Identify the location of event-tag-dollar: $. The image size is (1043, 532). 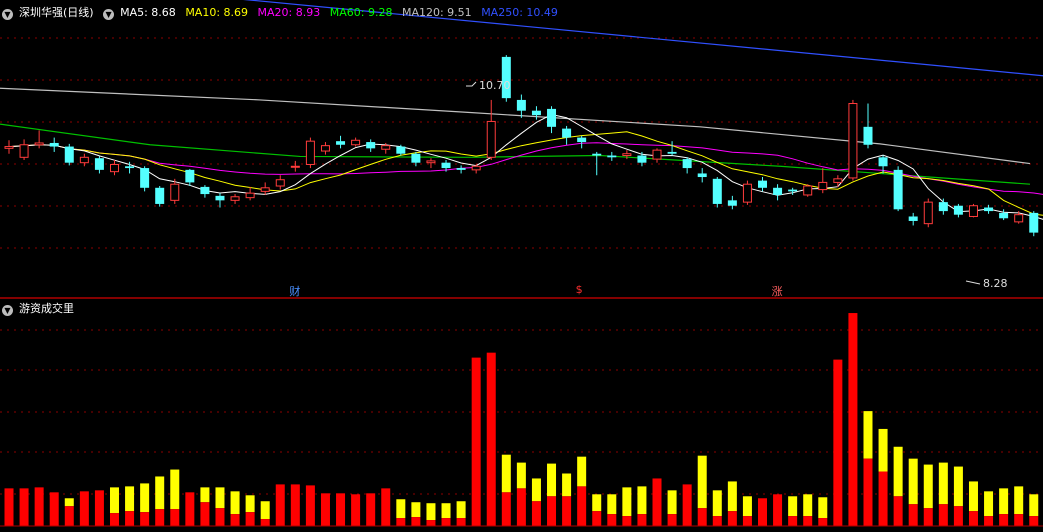
(579, 289).